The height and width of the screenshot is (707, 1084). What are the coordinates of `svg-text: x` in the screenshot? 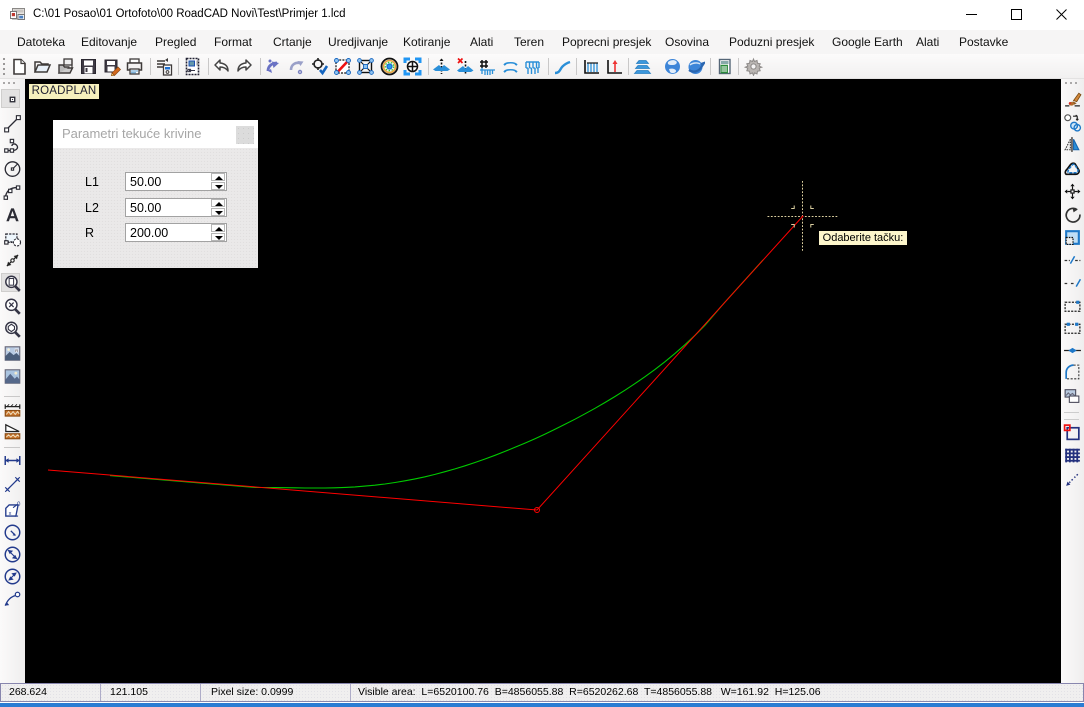 It's located at (10, 513).